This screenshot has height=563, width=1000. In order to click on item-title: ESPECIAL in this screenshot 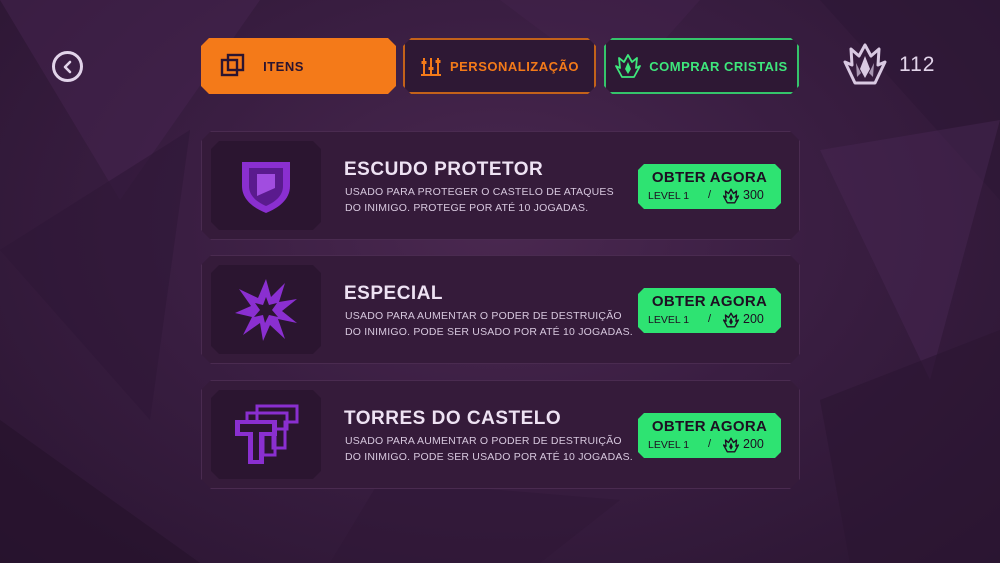, I will do `click(394, 293)`.